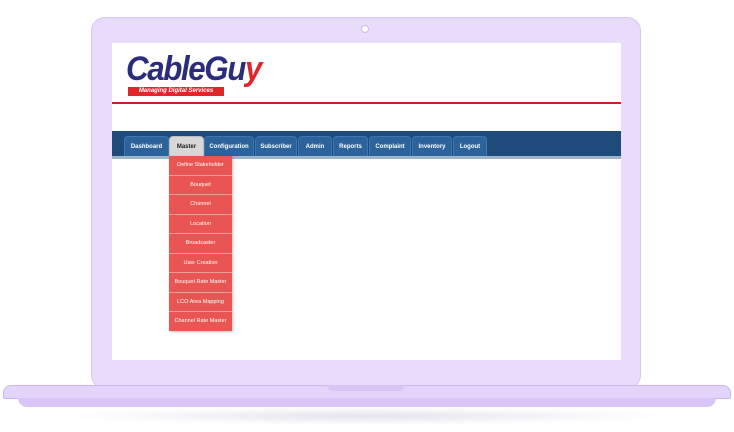 The width and height of the screenshot is (734, 432). Describe the element at coordinates (146, 146) in the screenshot. I see `tab-dashboard: Dashboard` at that location.